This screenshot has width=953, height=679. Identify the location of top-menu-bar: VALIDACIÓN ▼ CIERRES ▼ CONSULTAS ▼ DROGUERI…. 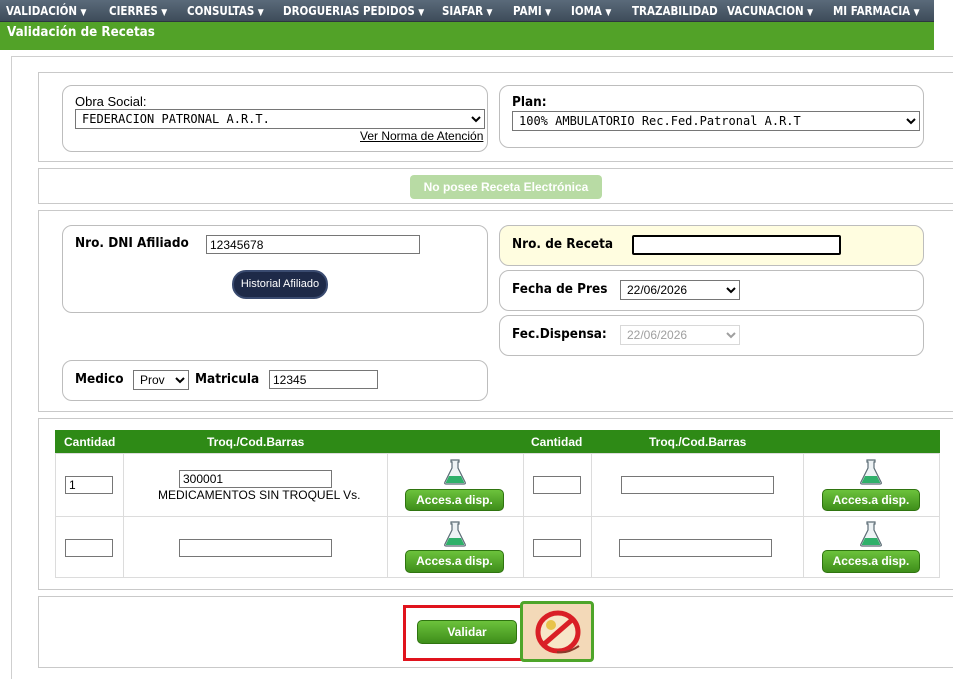
(467, 11).